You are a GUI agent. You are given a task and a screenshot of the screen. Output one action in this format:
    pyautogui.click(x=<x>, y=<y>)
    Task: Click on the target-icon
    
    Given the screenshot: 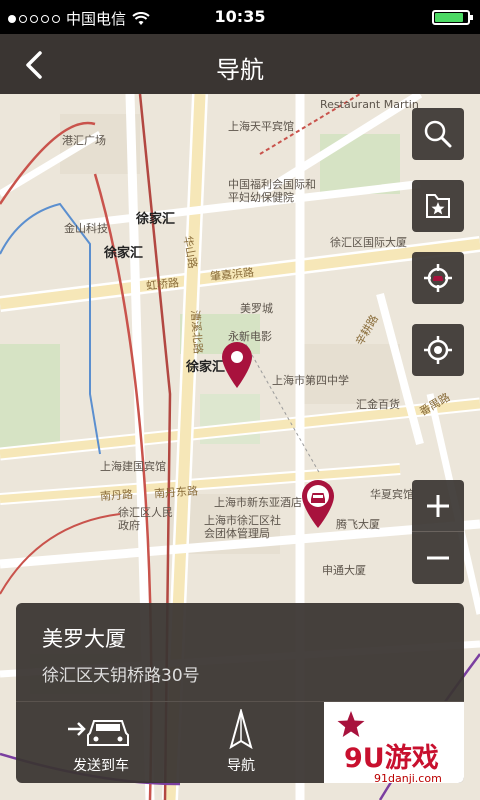 What is the action you would take?
    pyautogui.click(x=438, y=278)
    